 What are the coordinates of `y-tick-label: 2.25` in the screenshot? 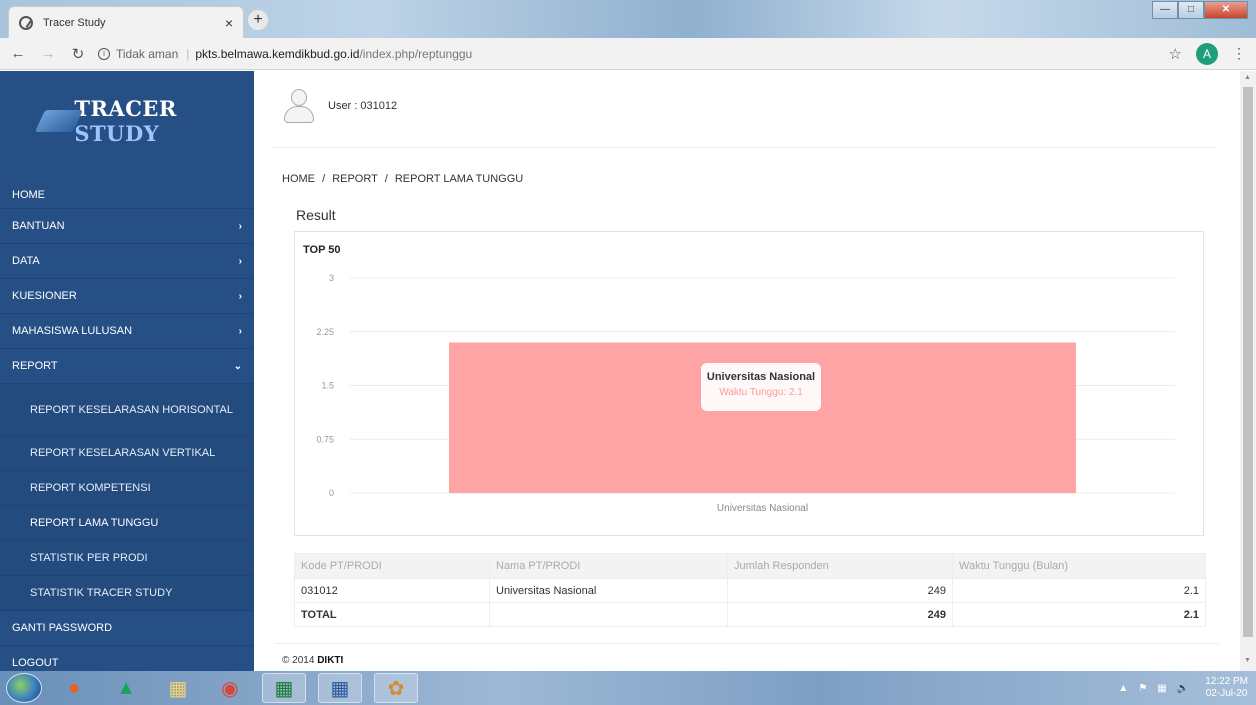 It's located at (325, 332).